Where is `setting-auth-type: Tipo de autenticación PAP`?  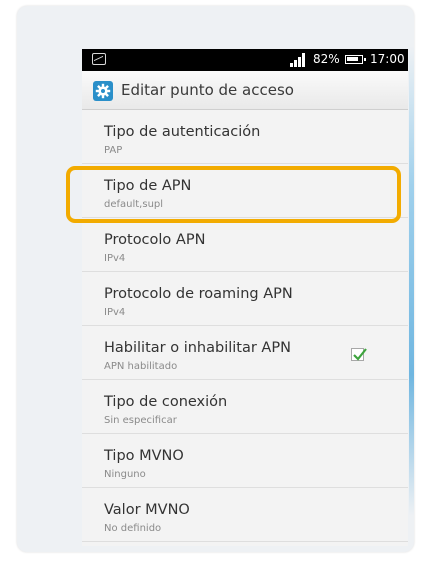
setting-auth-type: Tipo de autenticación PAP is located at coordinates (245, 137).